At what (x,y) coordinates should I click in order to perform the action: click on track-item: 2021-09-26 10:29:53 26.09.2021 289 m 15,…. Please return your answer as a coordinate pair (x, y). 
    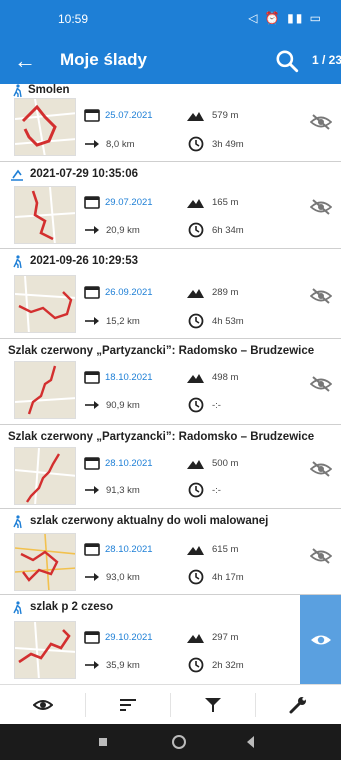
    Looking at the image, I should click on (170, 294).